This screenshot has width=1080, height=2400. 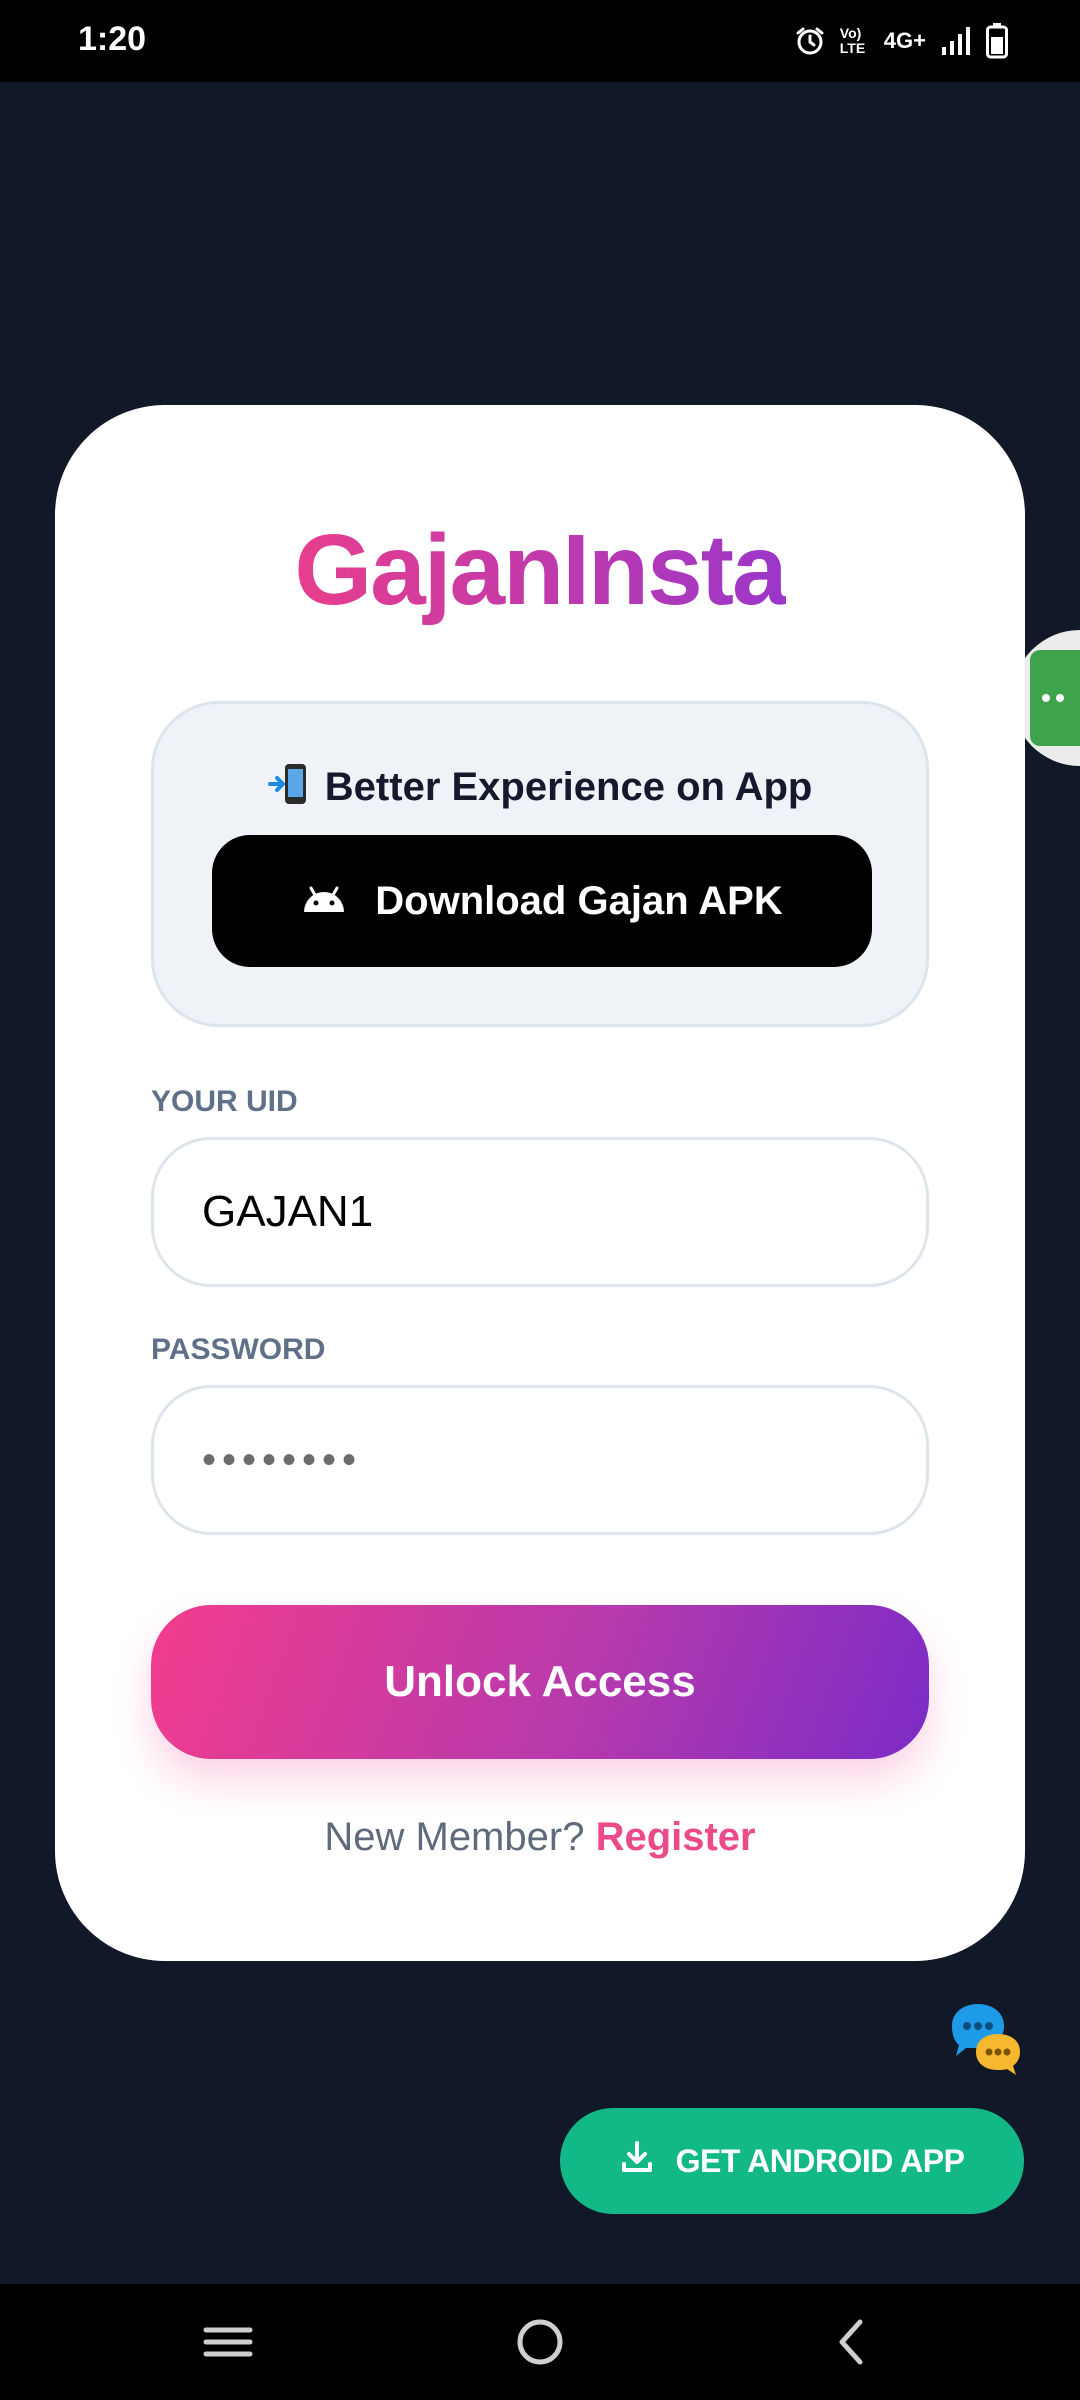 I want to click on network-type: 4G+, so click(x=904, y=40).